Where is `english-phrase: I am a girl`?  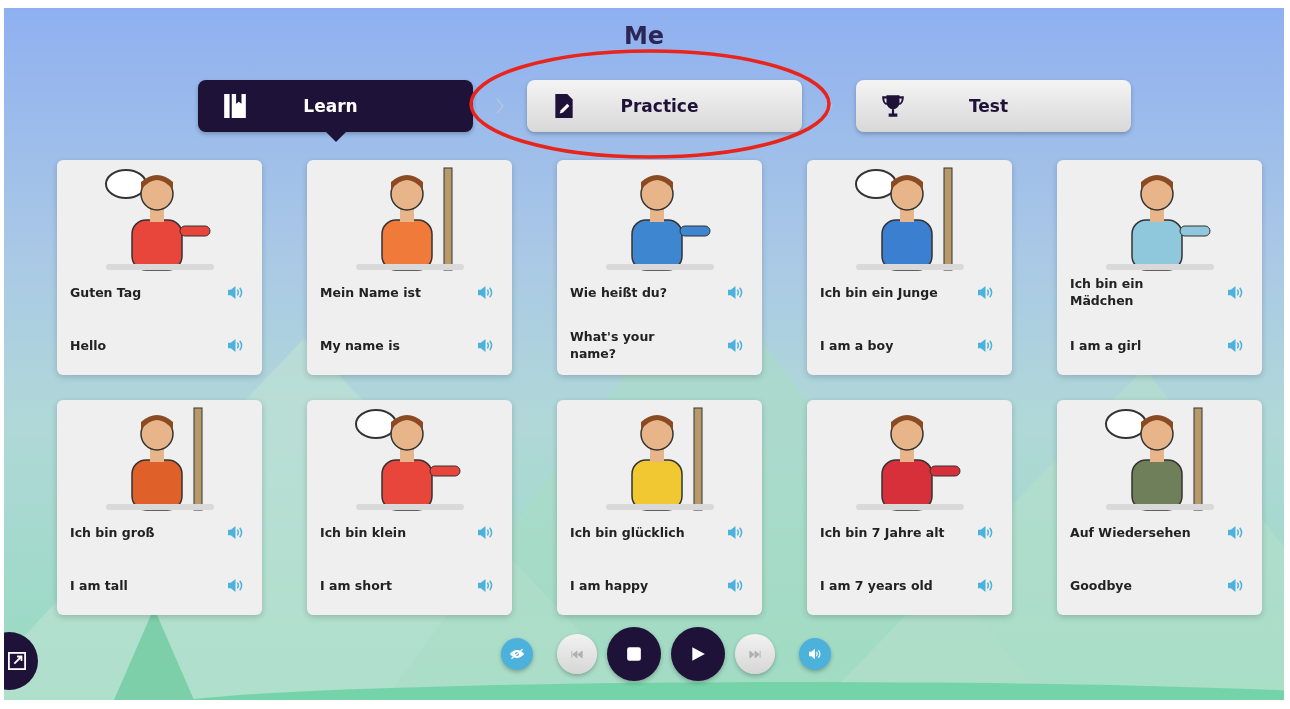 english-phrase: I am a girl is located at coordinates (1106, 345).